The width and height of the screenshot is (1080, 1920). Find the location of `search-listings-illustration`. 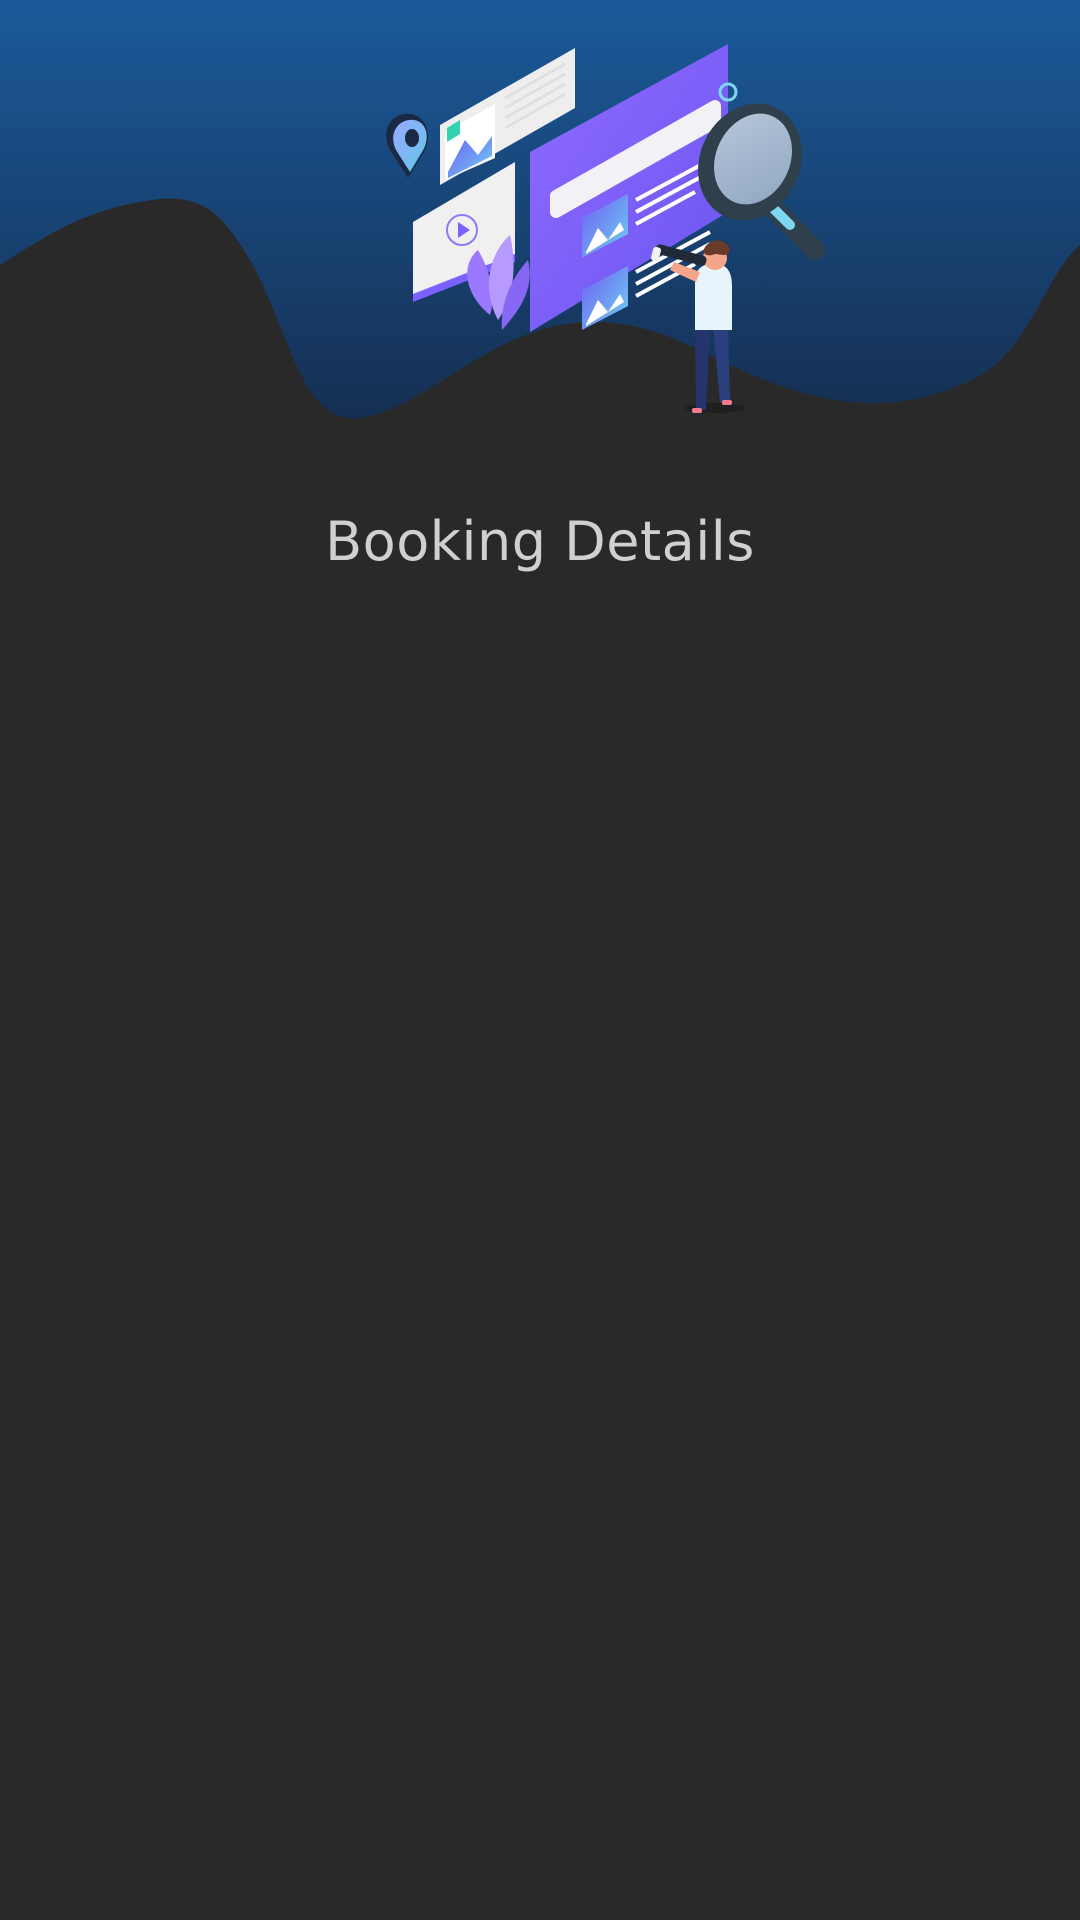

search-listings-illustration is located at coordinates (605, 228).